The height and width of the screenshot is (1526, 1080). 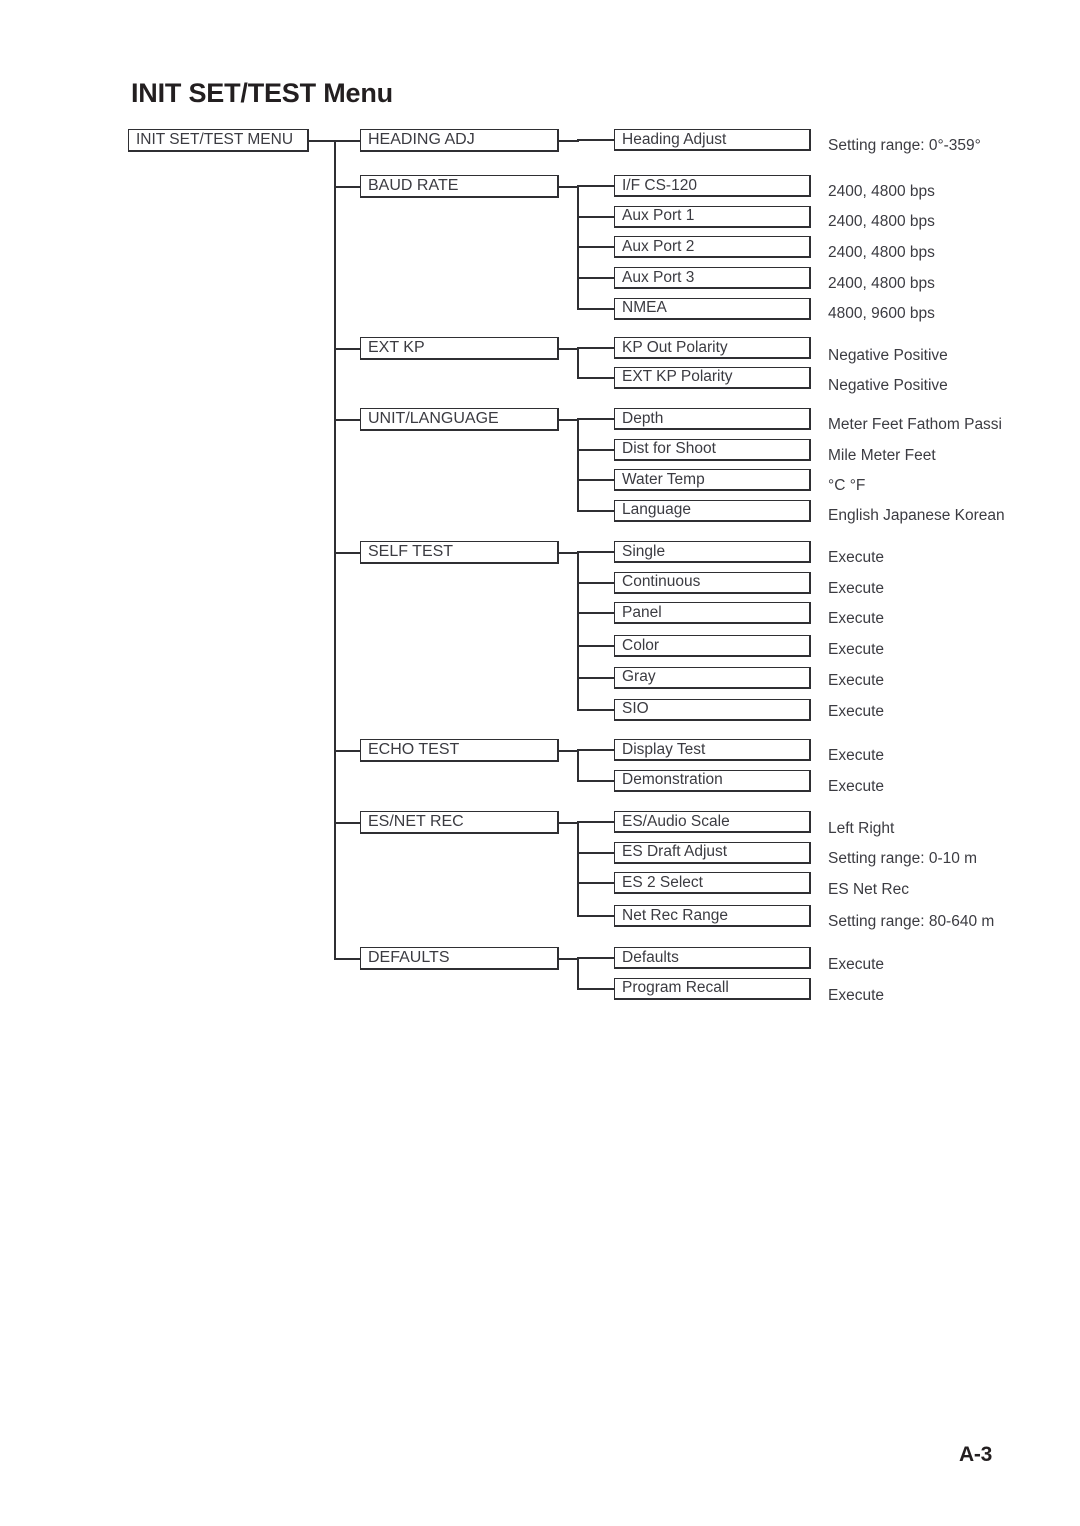 I want to click on node-label: ES Draft Adjust, so click(x=675, y=852).